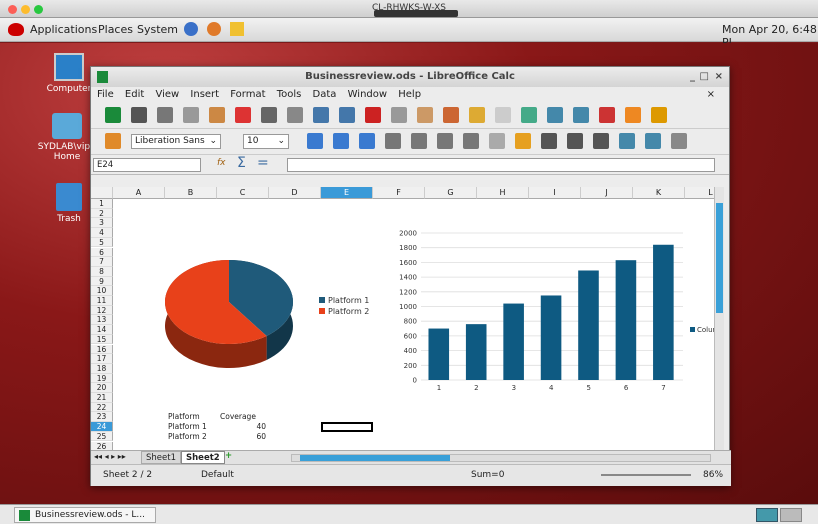 The height and width of the screenshot is (524, 818). Describe the element at coordinates (63, 29) in the screenshot. I see `menu-applications: Applications` at that location.